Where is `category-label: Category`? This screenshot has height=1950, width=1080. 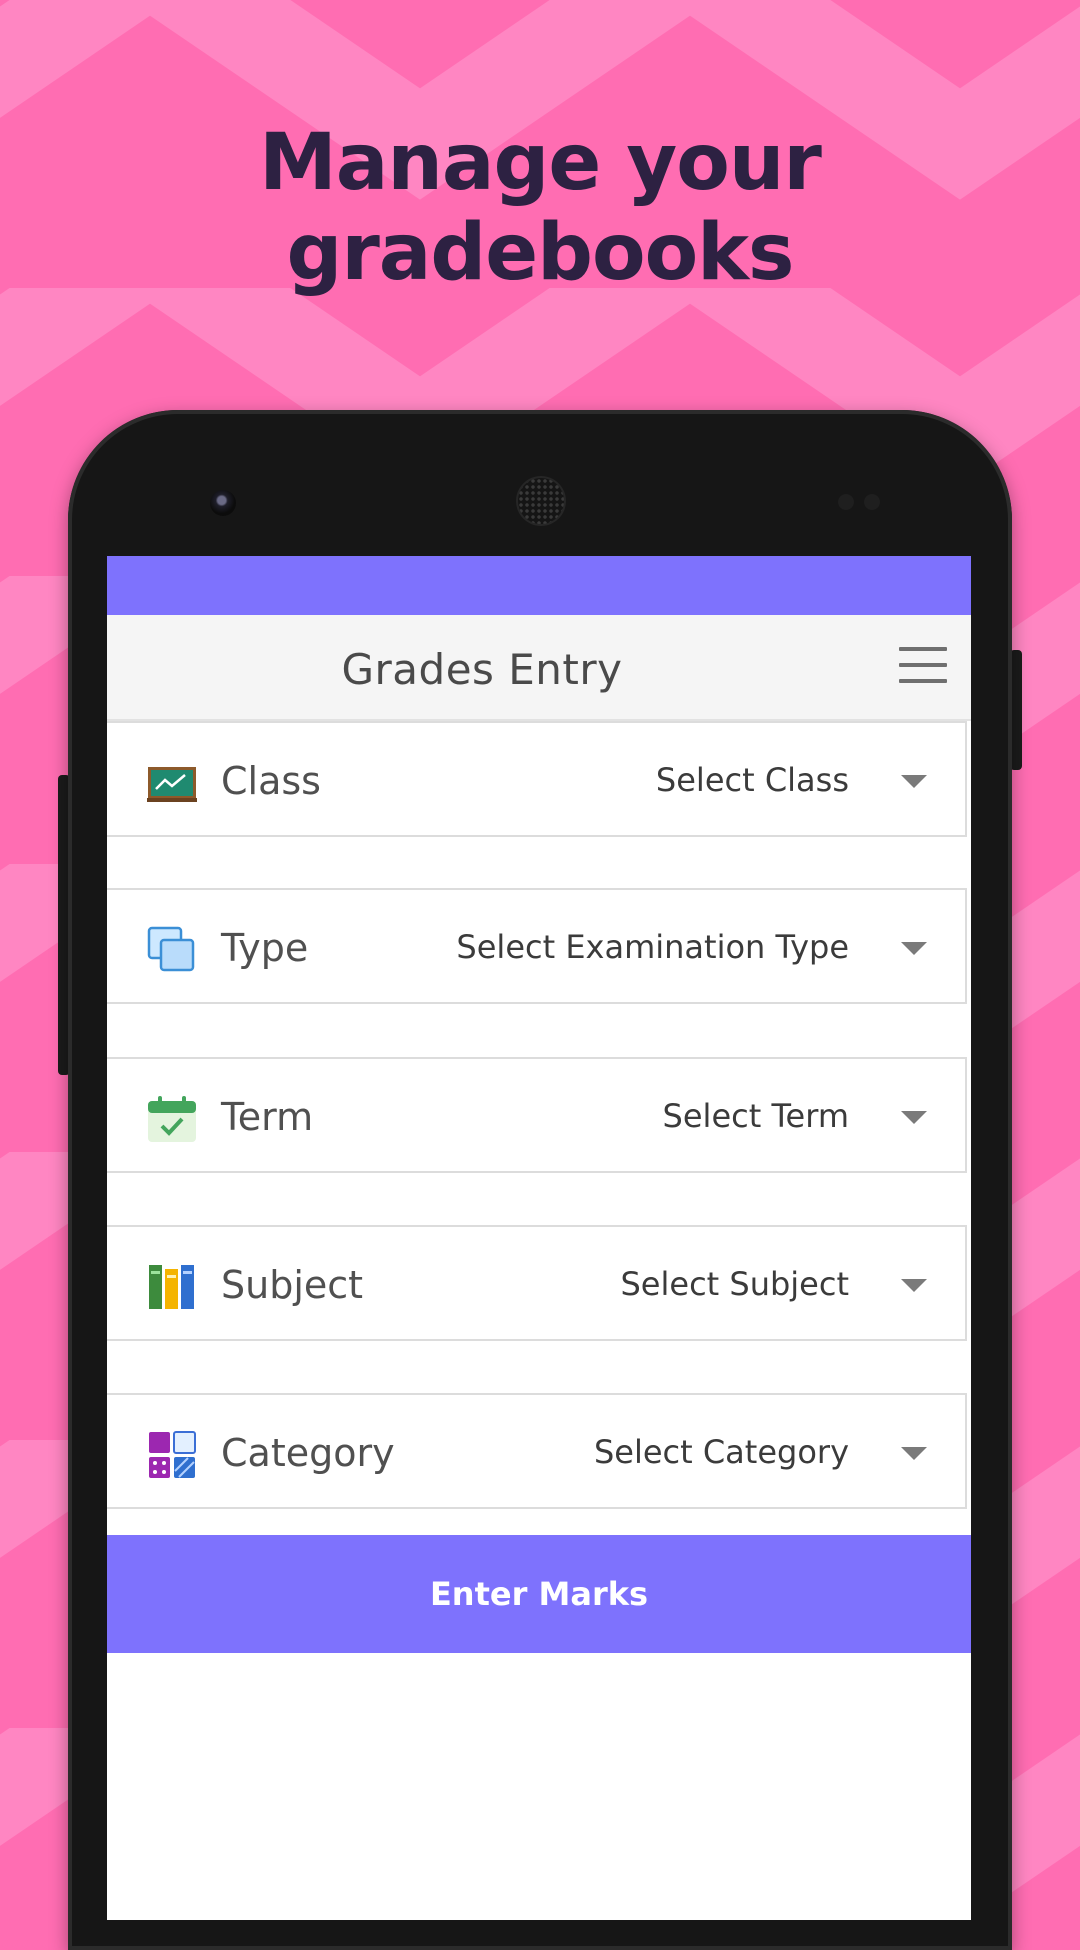
category-label: Category is located at coordinates (308, 1453).